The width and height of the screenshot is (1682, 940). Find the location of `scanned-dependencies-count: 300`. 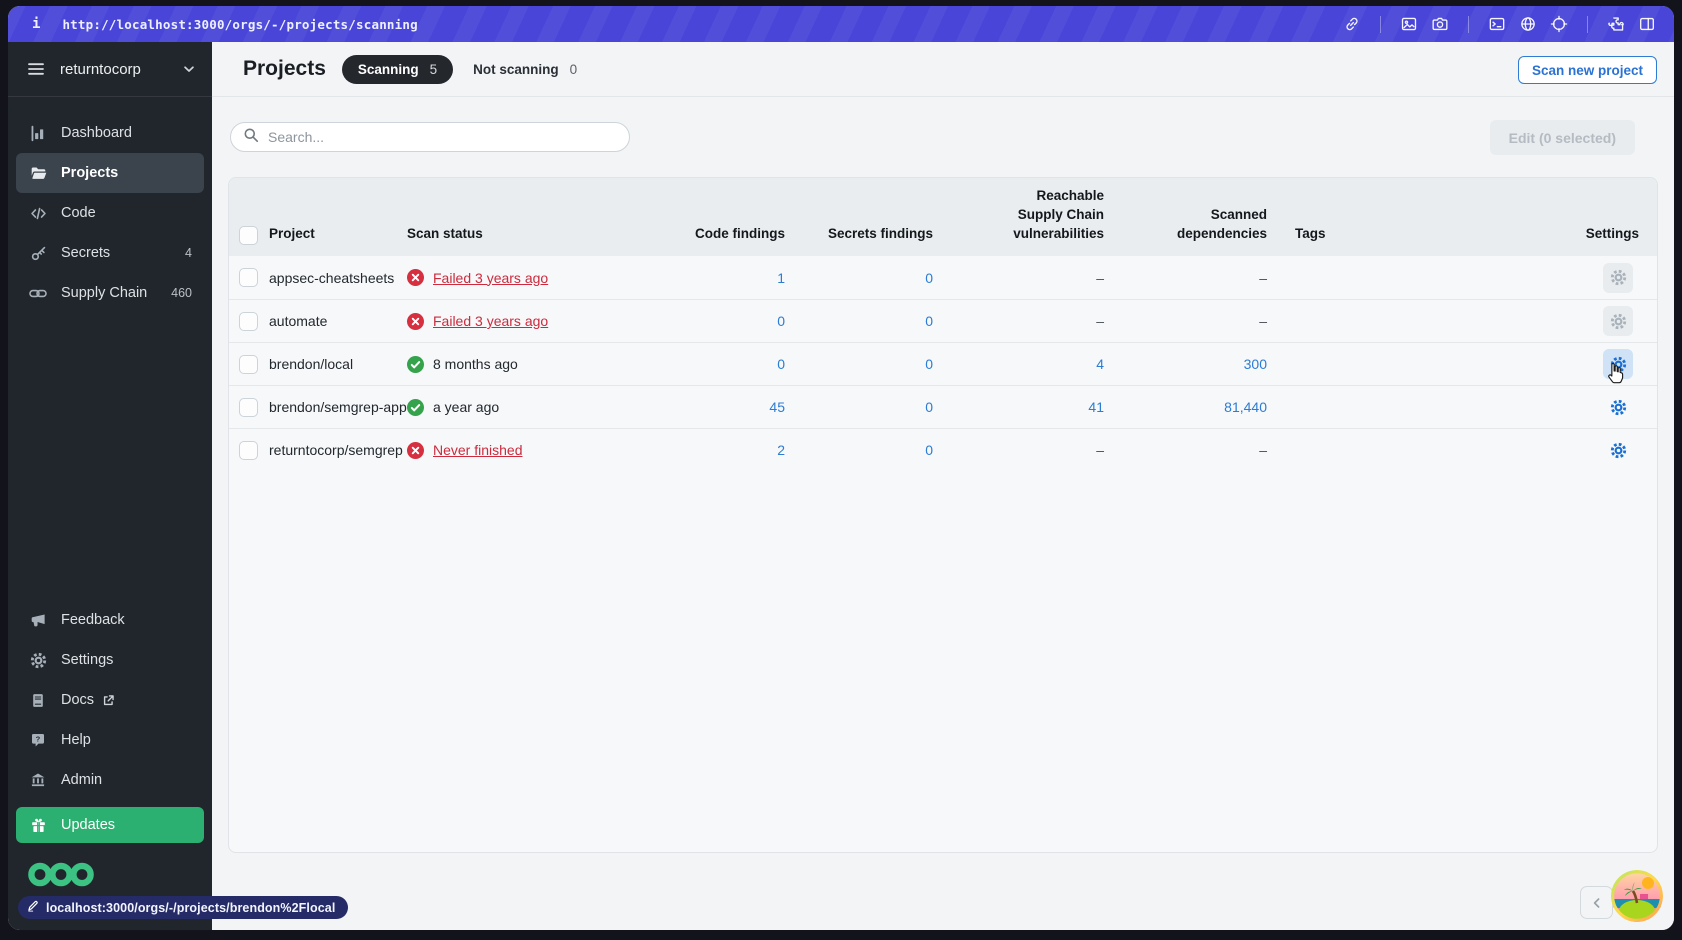

scanned-dependencies-count: 300 is located at coordinates (1185, 364).